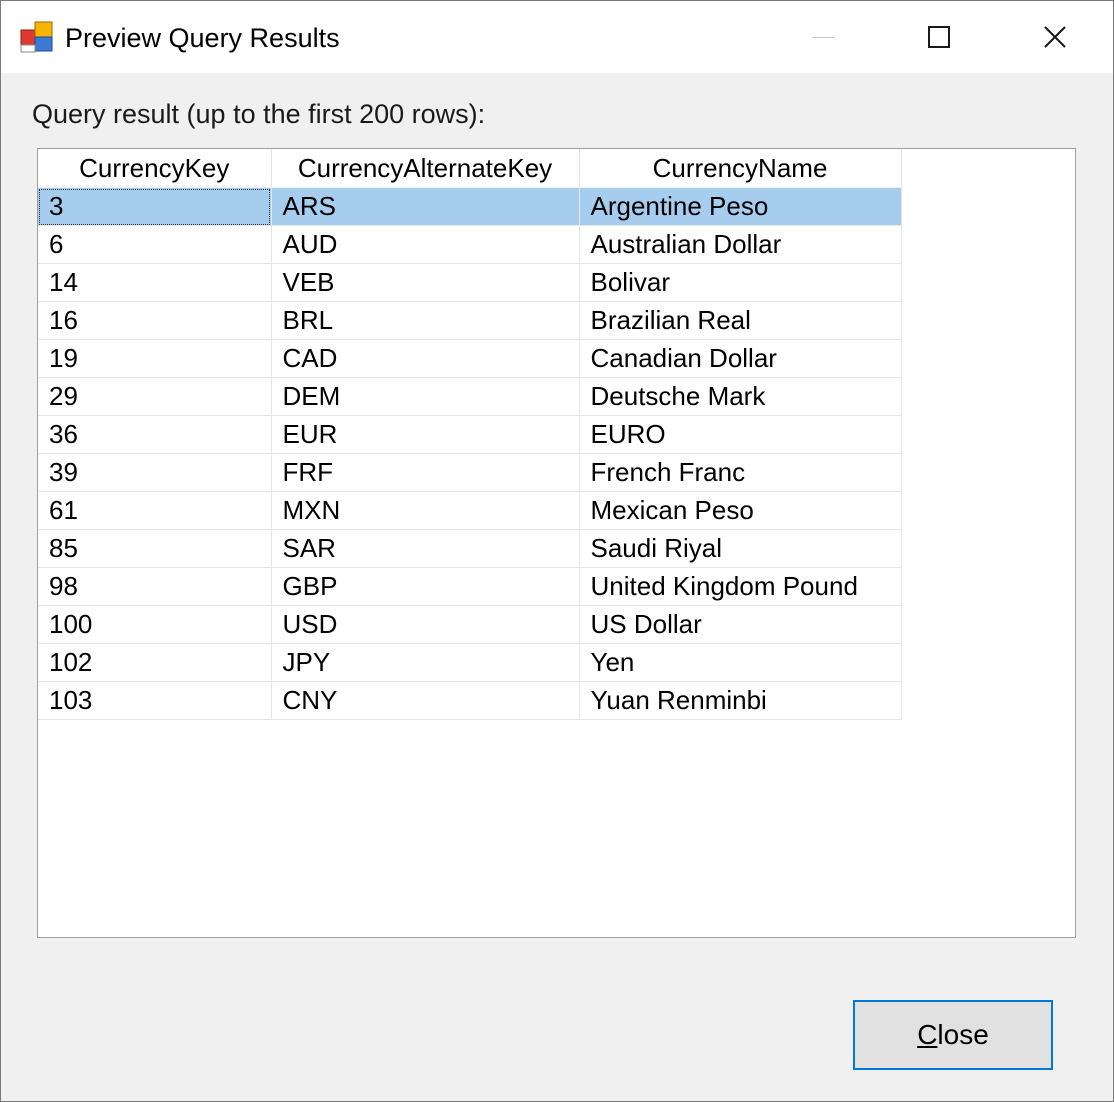 The image size is (1114, 1102). I want to click on close-icon, so click(1055, 37).